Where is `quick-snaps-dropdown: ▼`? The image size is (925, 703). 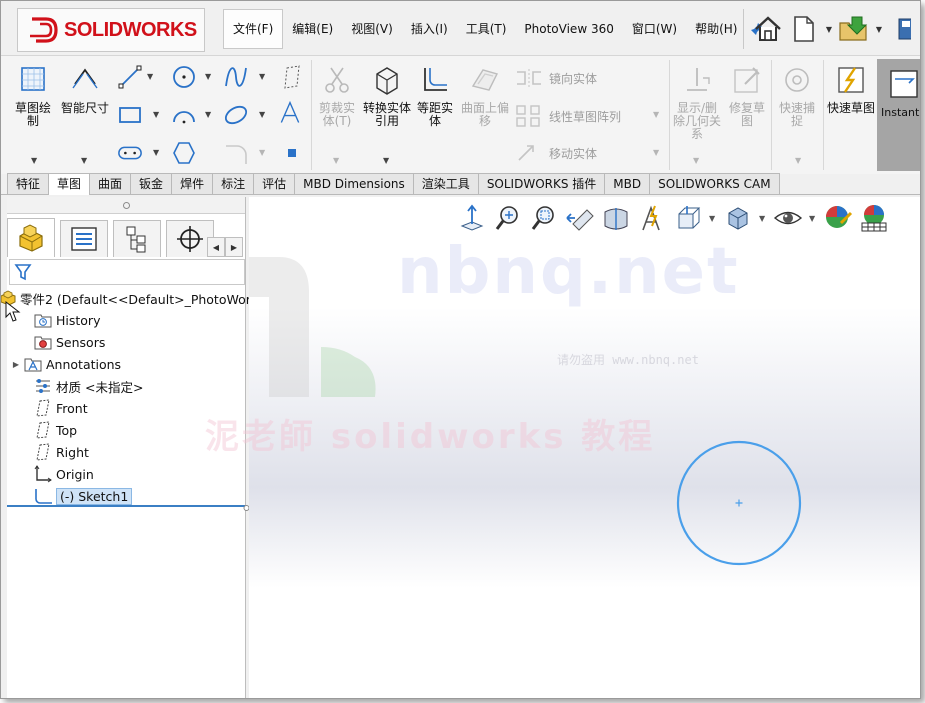
quick-snaps-dropdown: ▼ is located at coordinates (798, 160).